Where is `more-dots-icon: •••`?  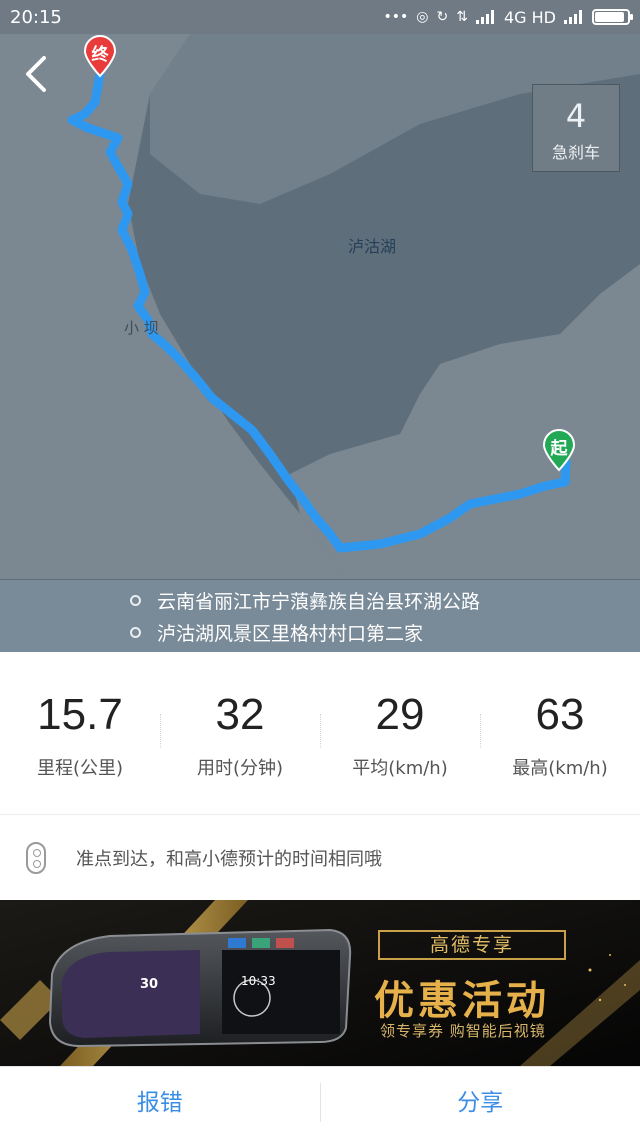
more-dots-icon: ••• is located at coordinates (396, 17).